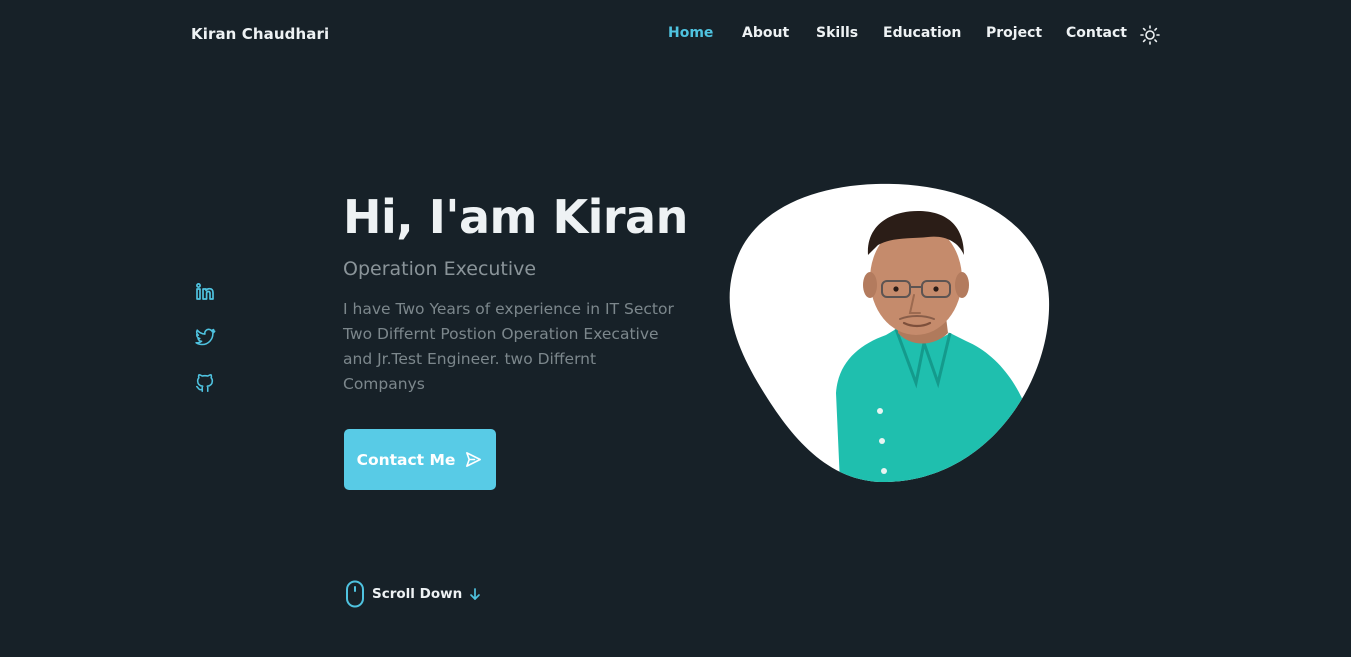 The width and height of the screenshot is (1351, 657). I want to click on scroll-down-link: Scroll Down, so click(413, 594).